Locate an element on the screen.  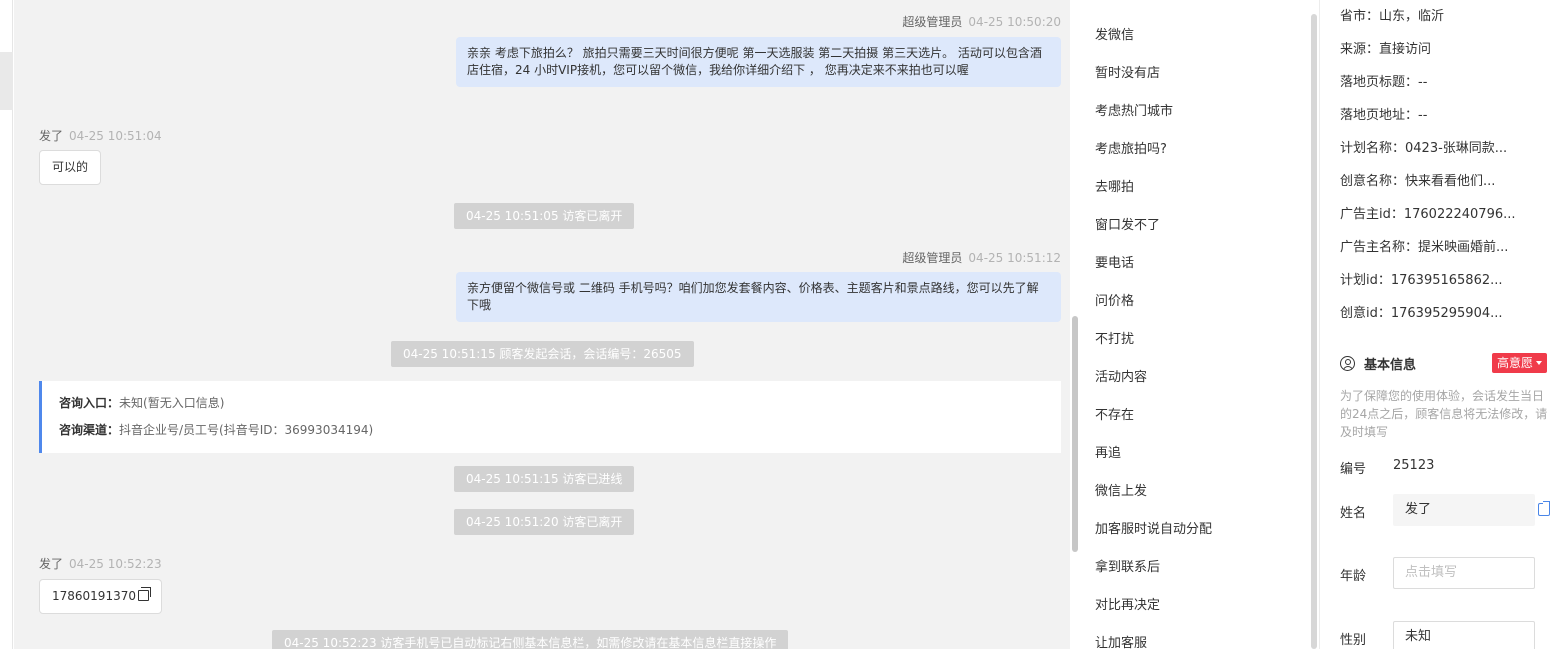
quick-reply-item: 再追 is located at coordinates (1108, 451).